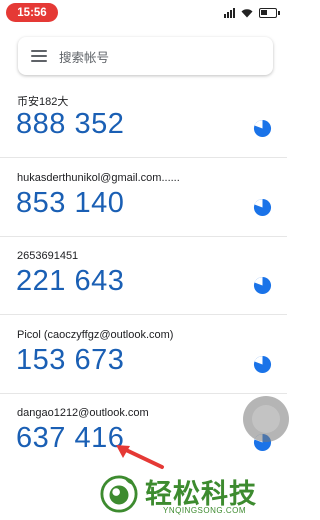 This screenshot has height=520, width=320. What do you see at coordinates (70, 438) in the screenshot?
I see `otp-code: 637 416` at bounding box center [70, 438].